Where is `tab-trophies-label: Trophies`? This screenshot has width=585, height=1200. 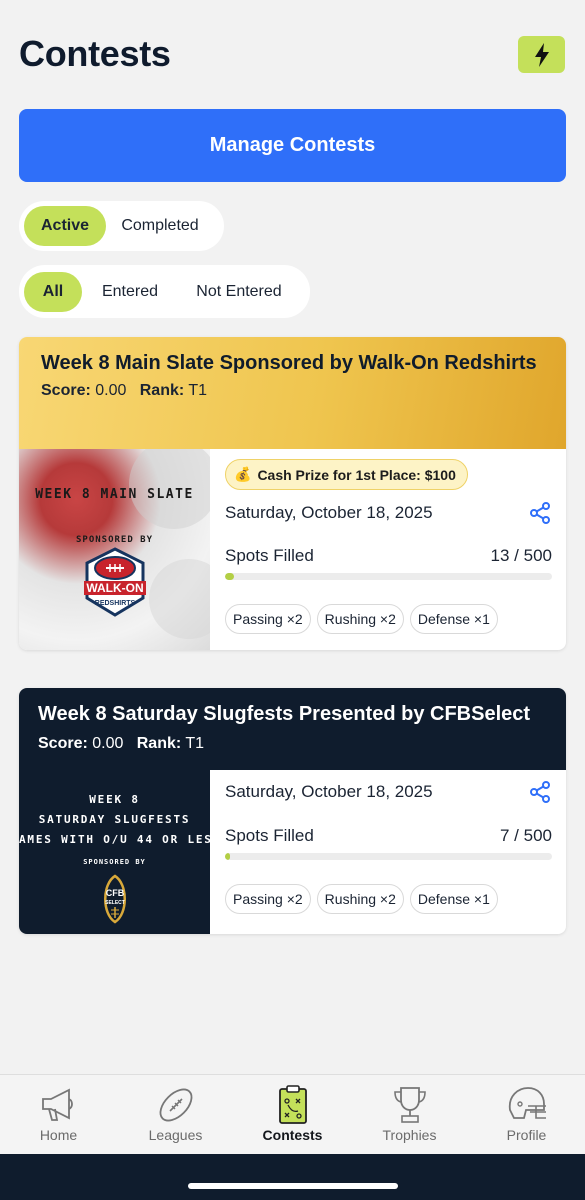
tab-trophies-label: Trophies is located at coordinates (409, 1135).